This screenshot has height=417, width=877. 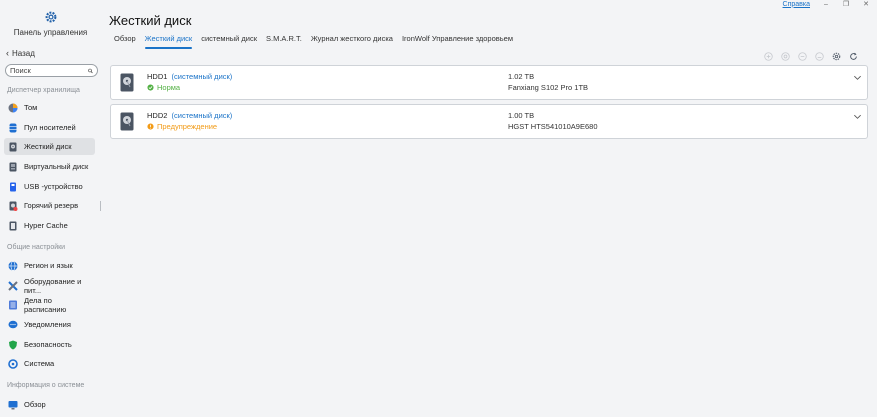 What do you see at coordinates (785, 56) in the screenshot?
I see `scan-icon` at bounding box center [785, 56].